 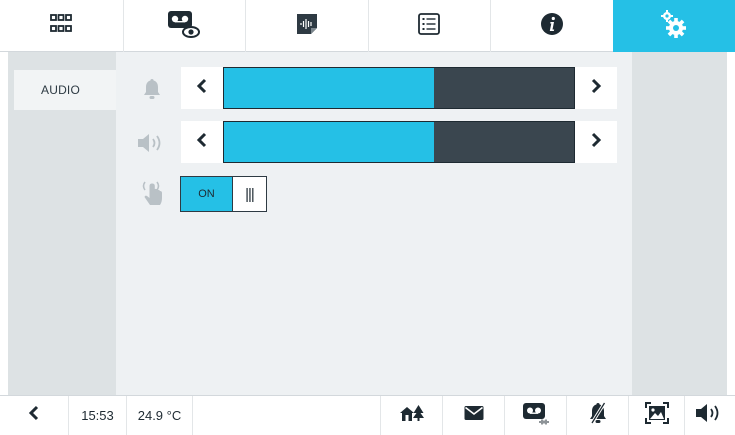 I want to click on tab-videomessage, so click(x=184, y=26).